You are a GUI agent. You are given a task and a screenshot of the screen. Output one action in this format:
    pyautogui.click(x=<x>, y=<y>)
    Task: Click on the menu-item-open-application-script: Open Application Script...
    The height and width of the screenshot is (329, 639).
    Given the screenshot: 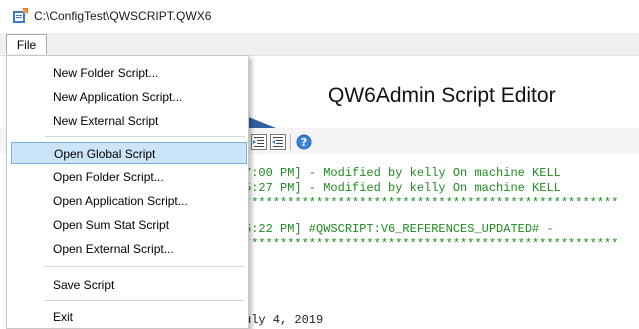 What is the action you would take?
    pyautogui.click(x=127, y=201)
    